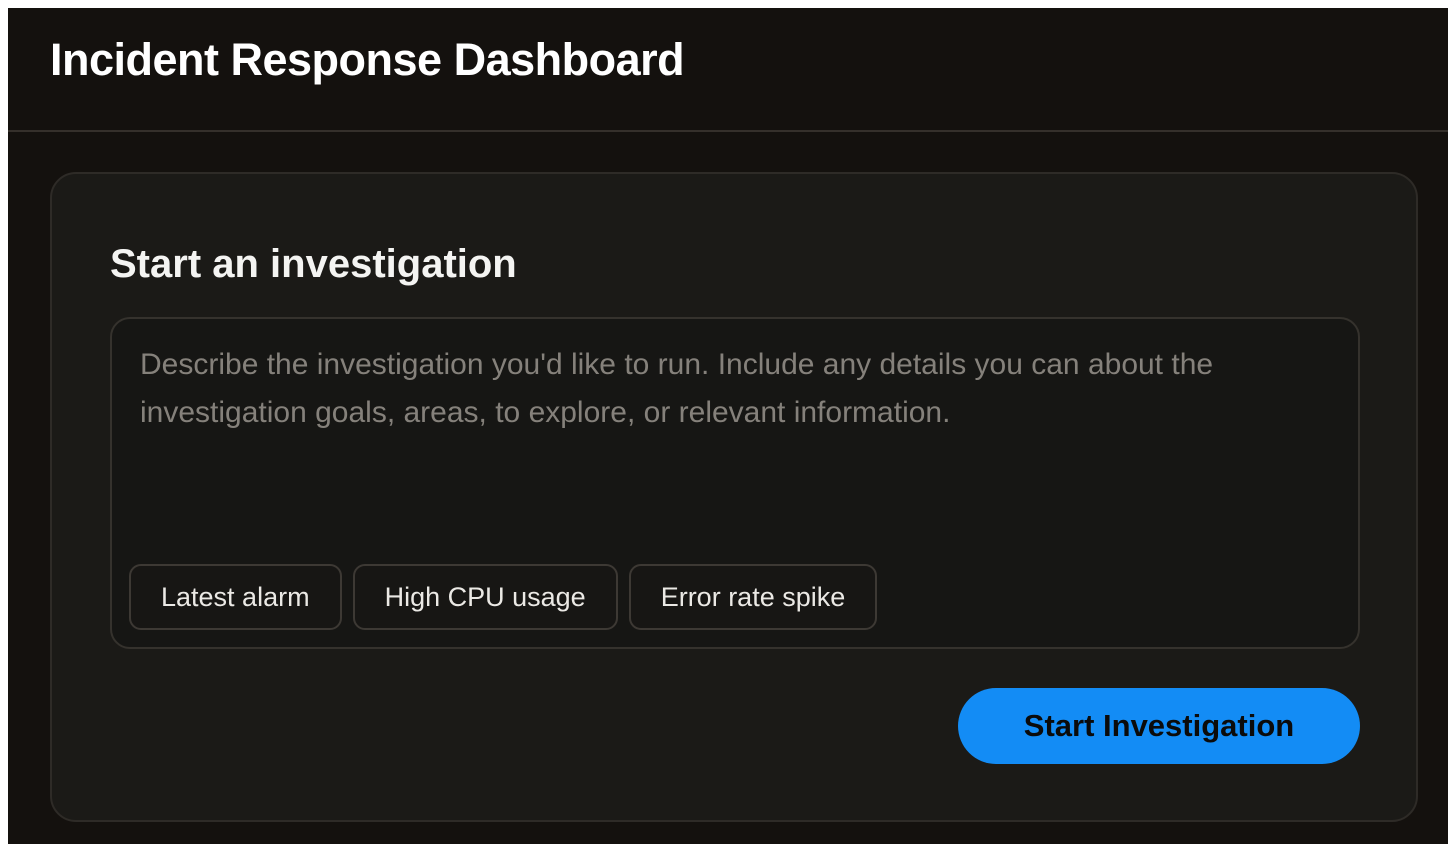 The width and height of the screenshot is (1448, 844). What do you see at coordinates (485, 597) in the screenshot?
I see `suggestion-chip-high-cpu-usage: High CPU usage` at bounding box center [485, 597].